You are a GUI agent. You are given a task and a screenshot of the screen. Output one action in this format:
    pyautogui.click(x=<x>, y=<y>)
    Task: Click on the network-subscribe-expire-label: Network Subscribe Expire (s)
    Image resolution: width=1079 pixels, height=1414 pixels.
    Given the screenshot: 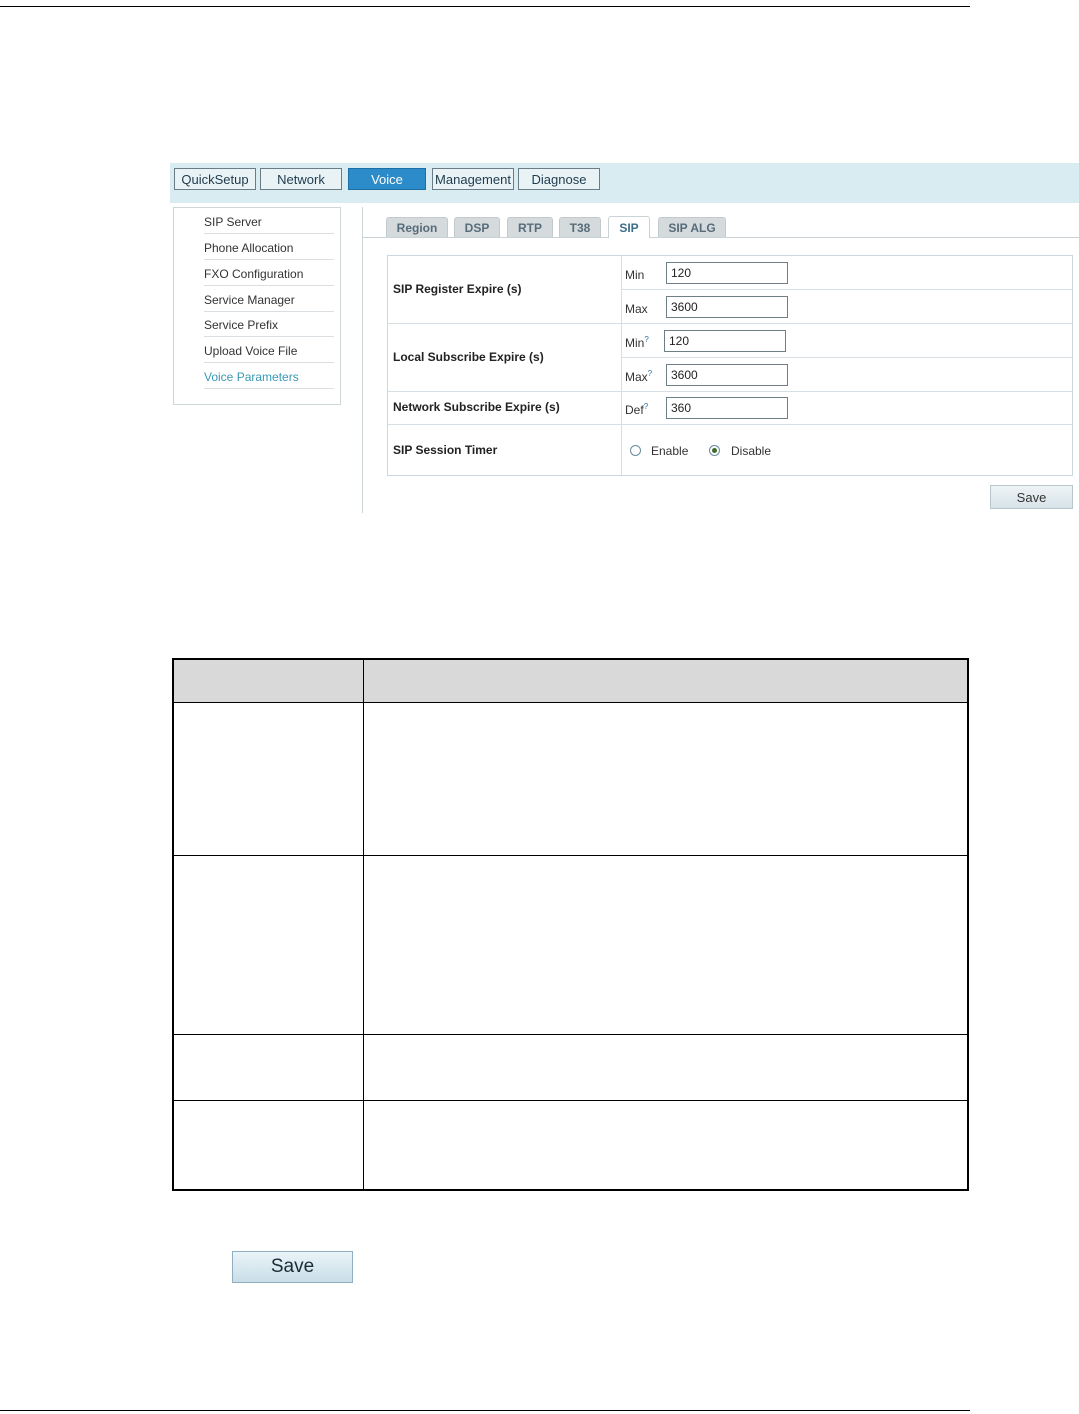 What is the action you would take?
    pyautogui.click(x=476, y=407)
    